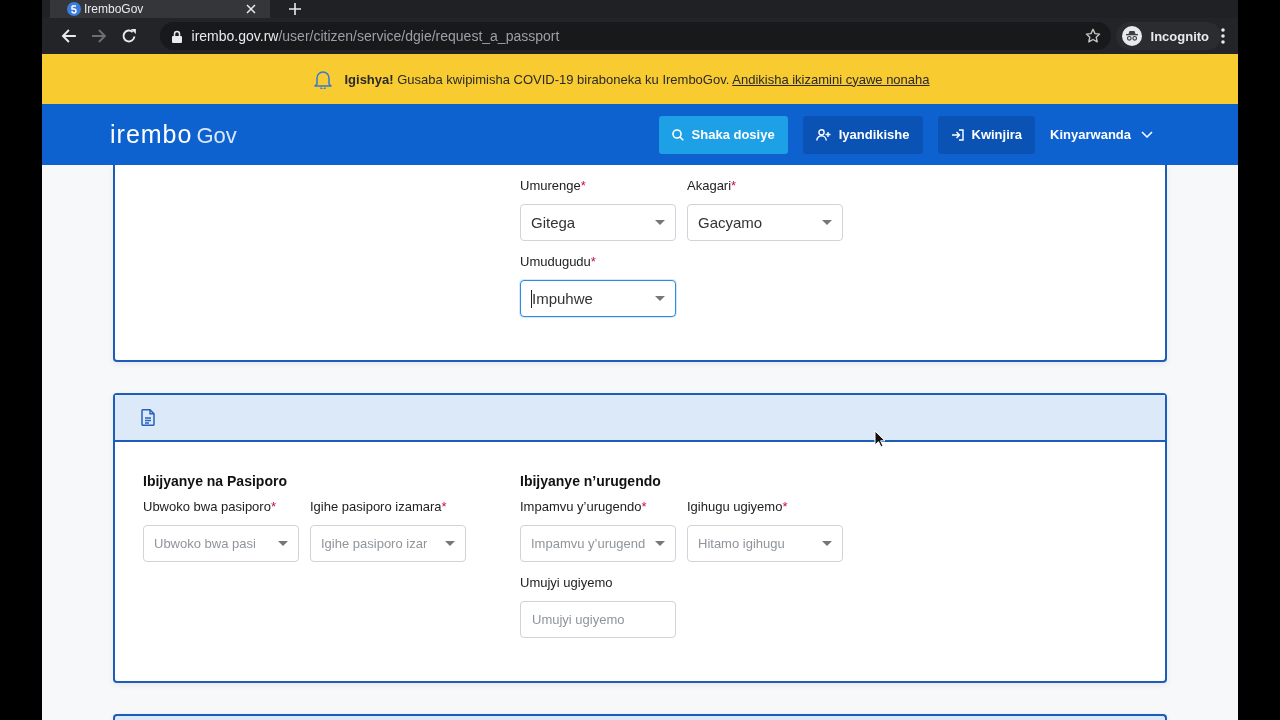  What do you see at coordinates (1131, 36) in the screenshot?
I see `incognito-icon` at bounding box center [1131, 36].